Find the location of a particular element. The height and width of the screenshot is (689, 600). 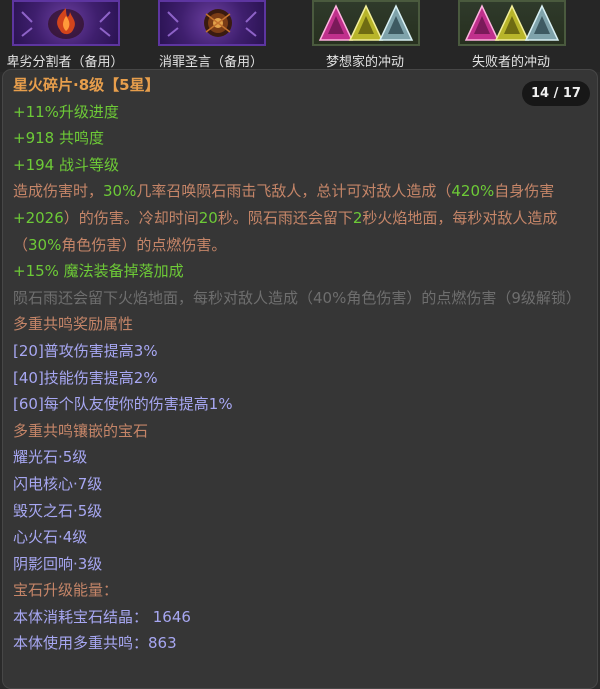

slot-2: 消罪圣言（备用） is located at coordinates (211, 36).